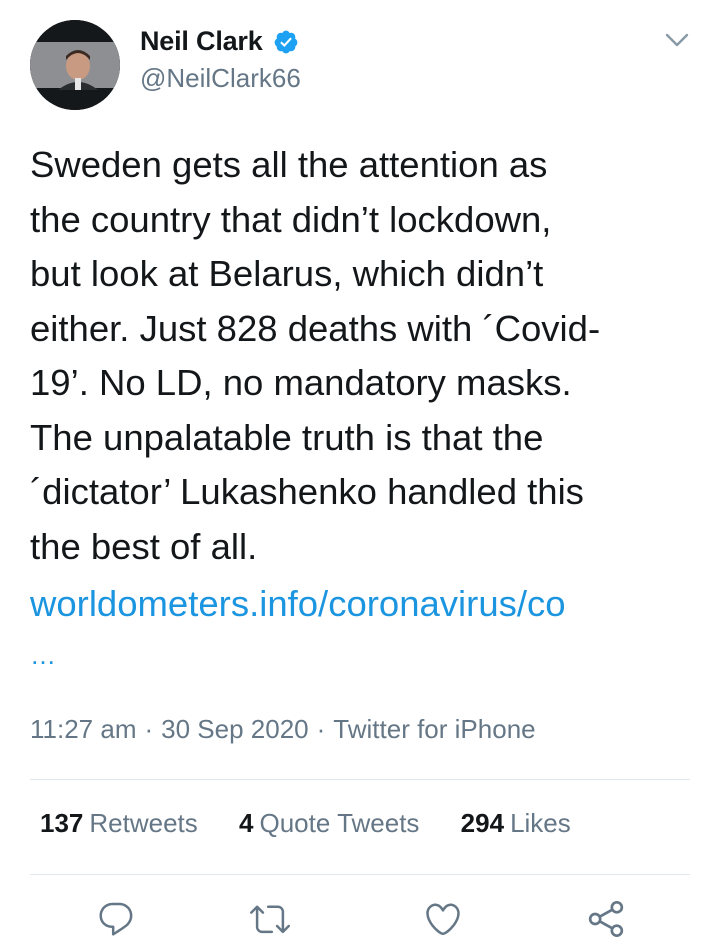  What do you see at coordinates (677, 40) in the screenshot?
I see `chevron-down-icon` at bounding box center [677, 40].